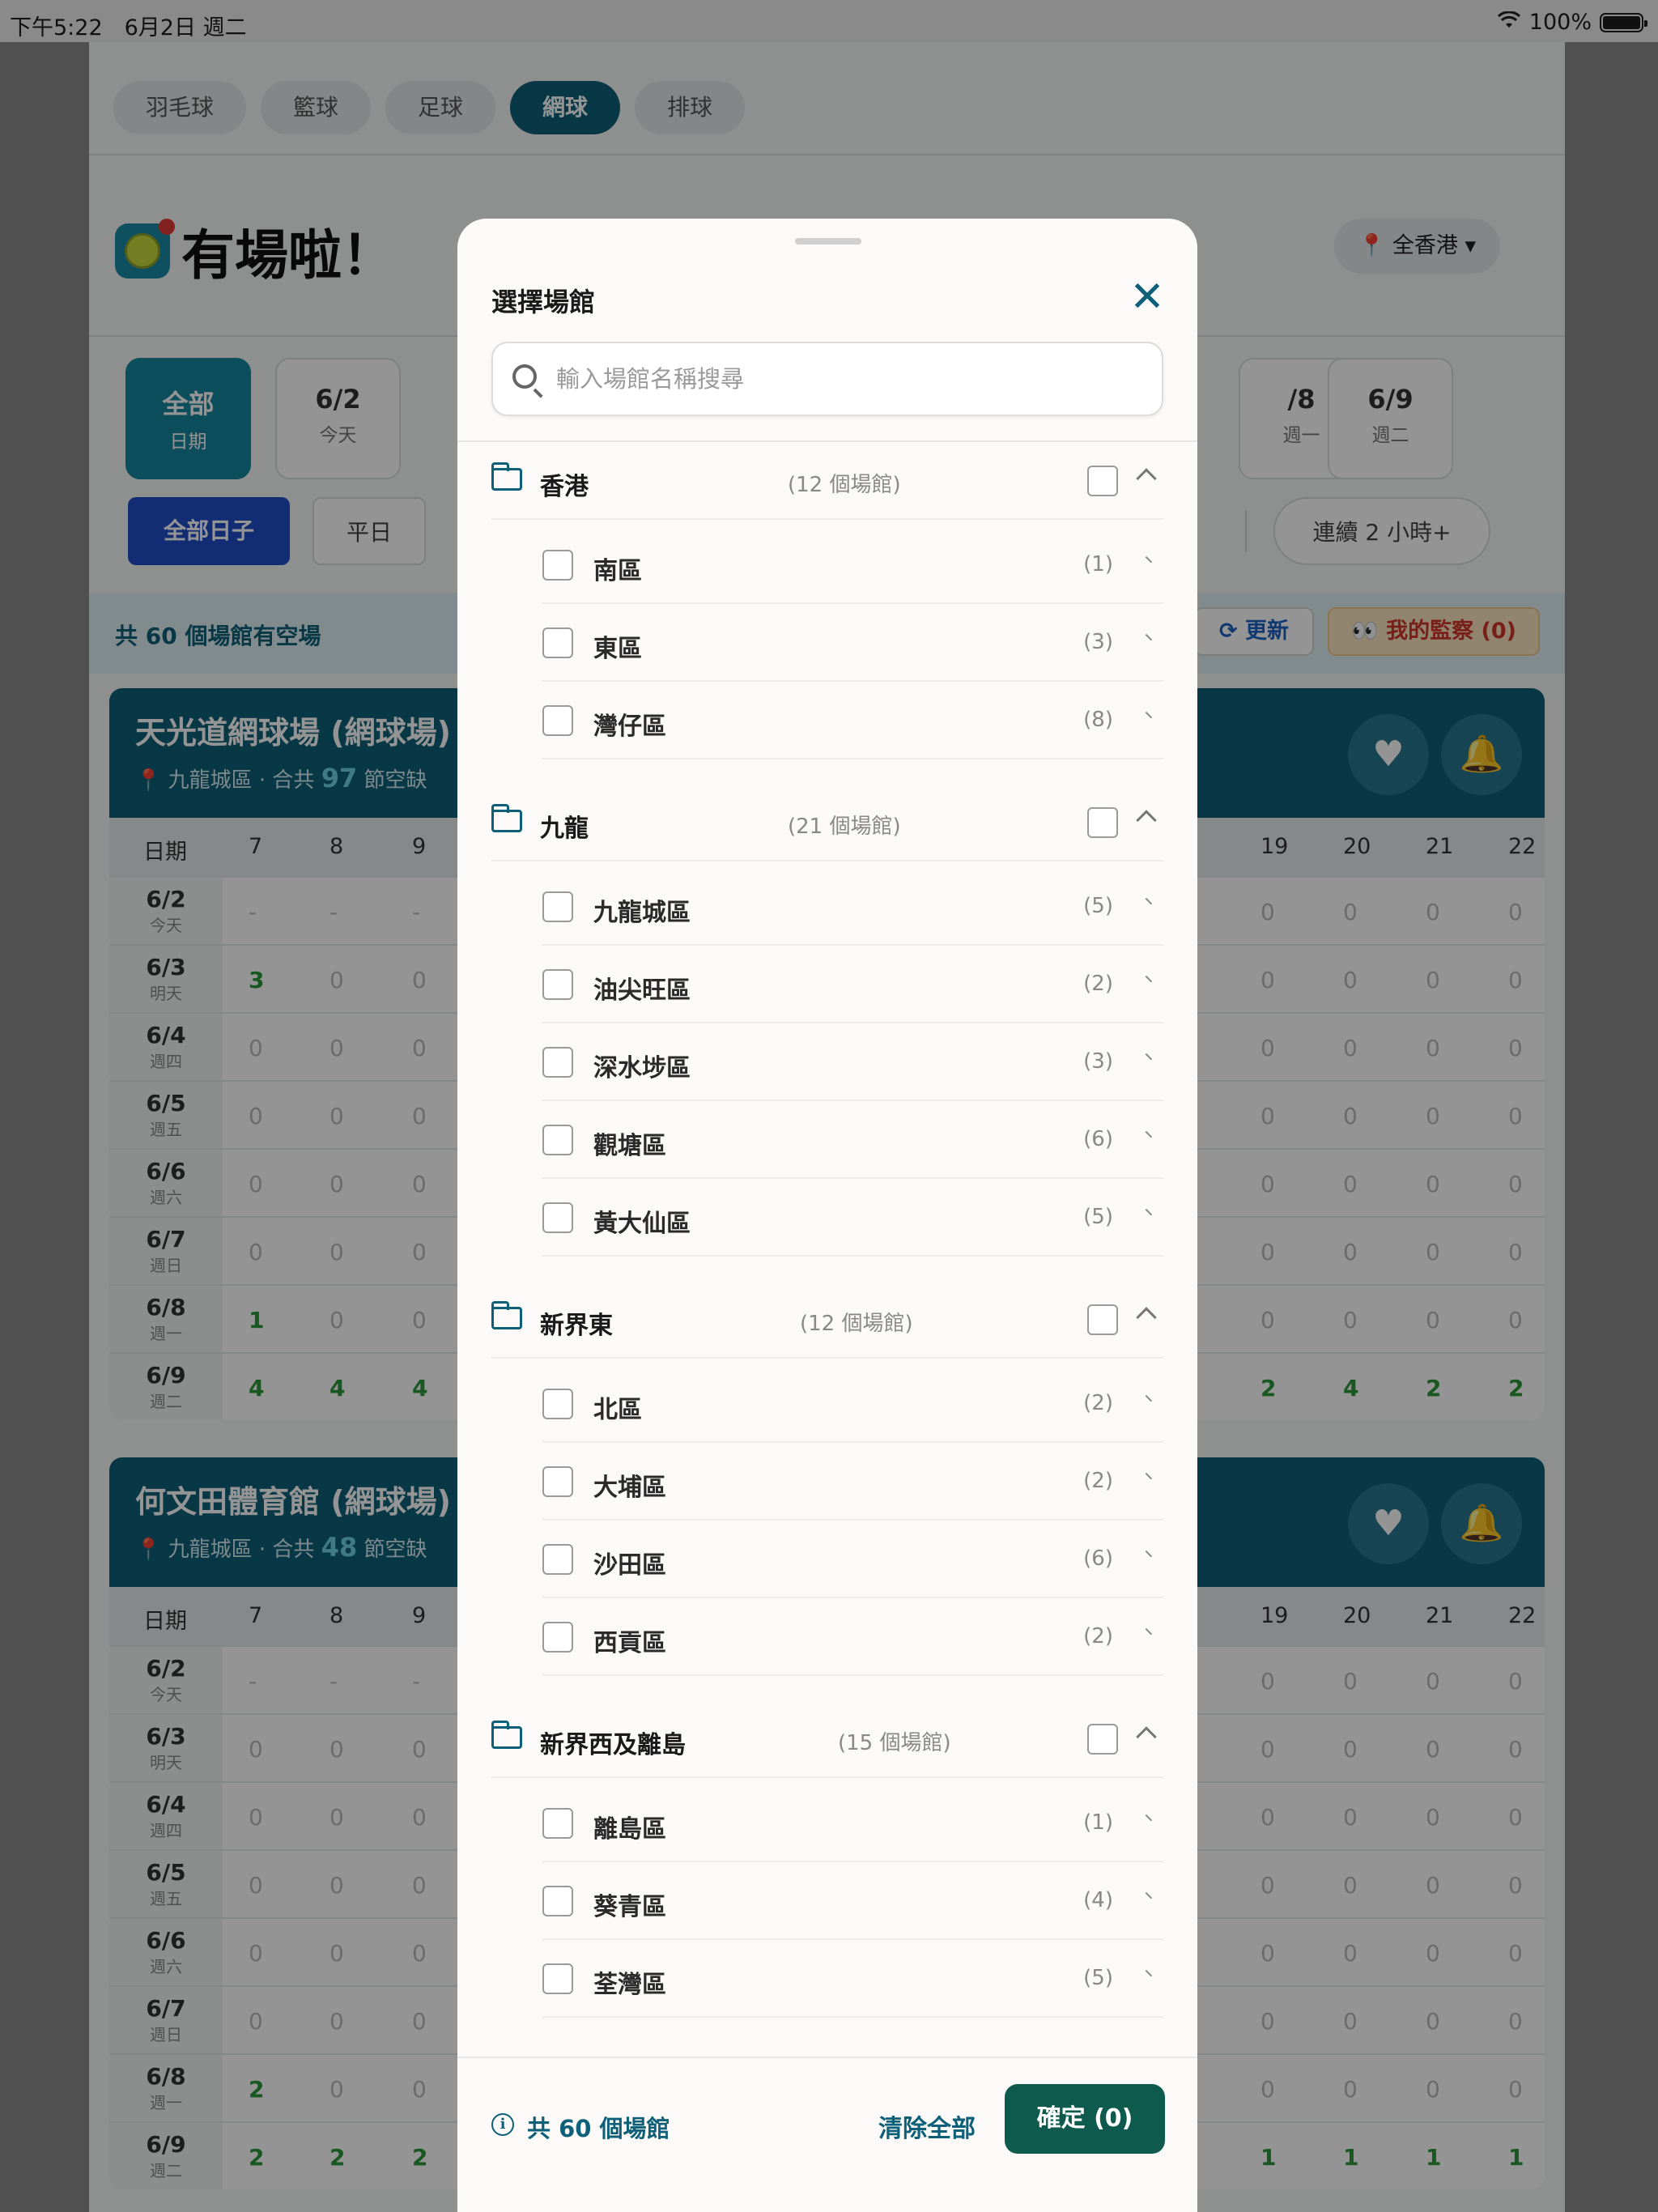  What do you see at coordinates (827, 985) in the screenshot?
I see `district-item: 油尖旺區 (2)` at bounding box center [827, 985].